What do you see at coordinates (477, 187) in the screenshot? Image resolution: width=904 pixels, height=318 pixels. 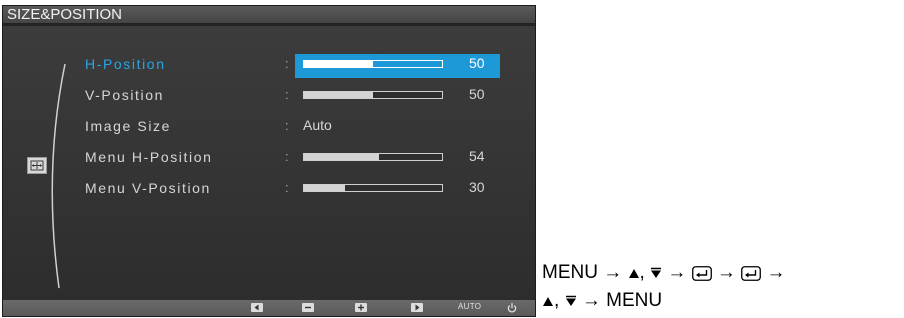 I see `menu-v-position-value: 30` at bounding box center [477, 187].